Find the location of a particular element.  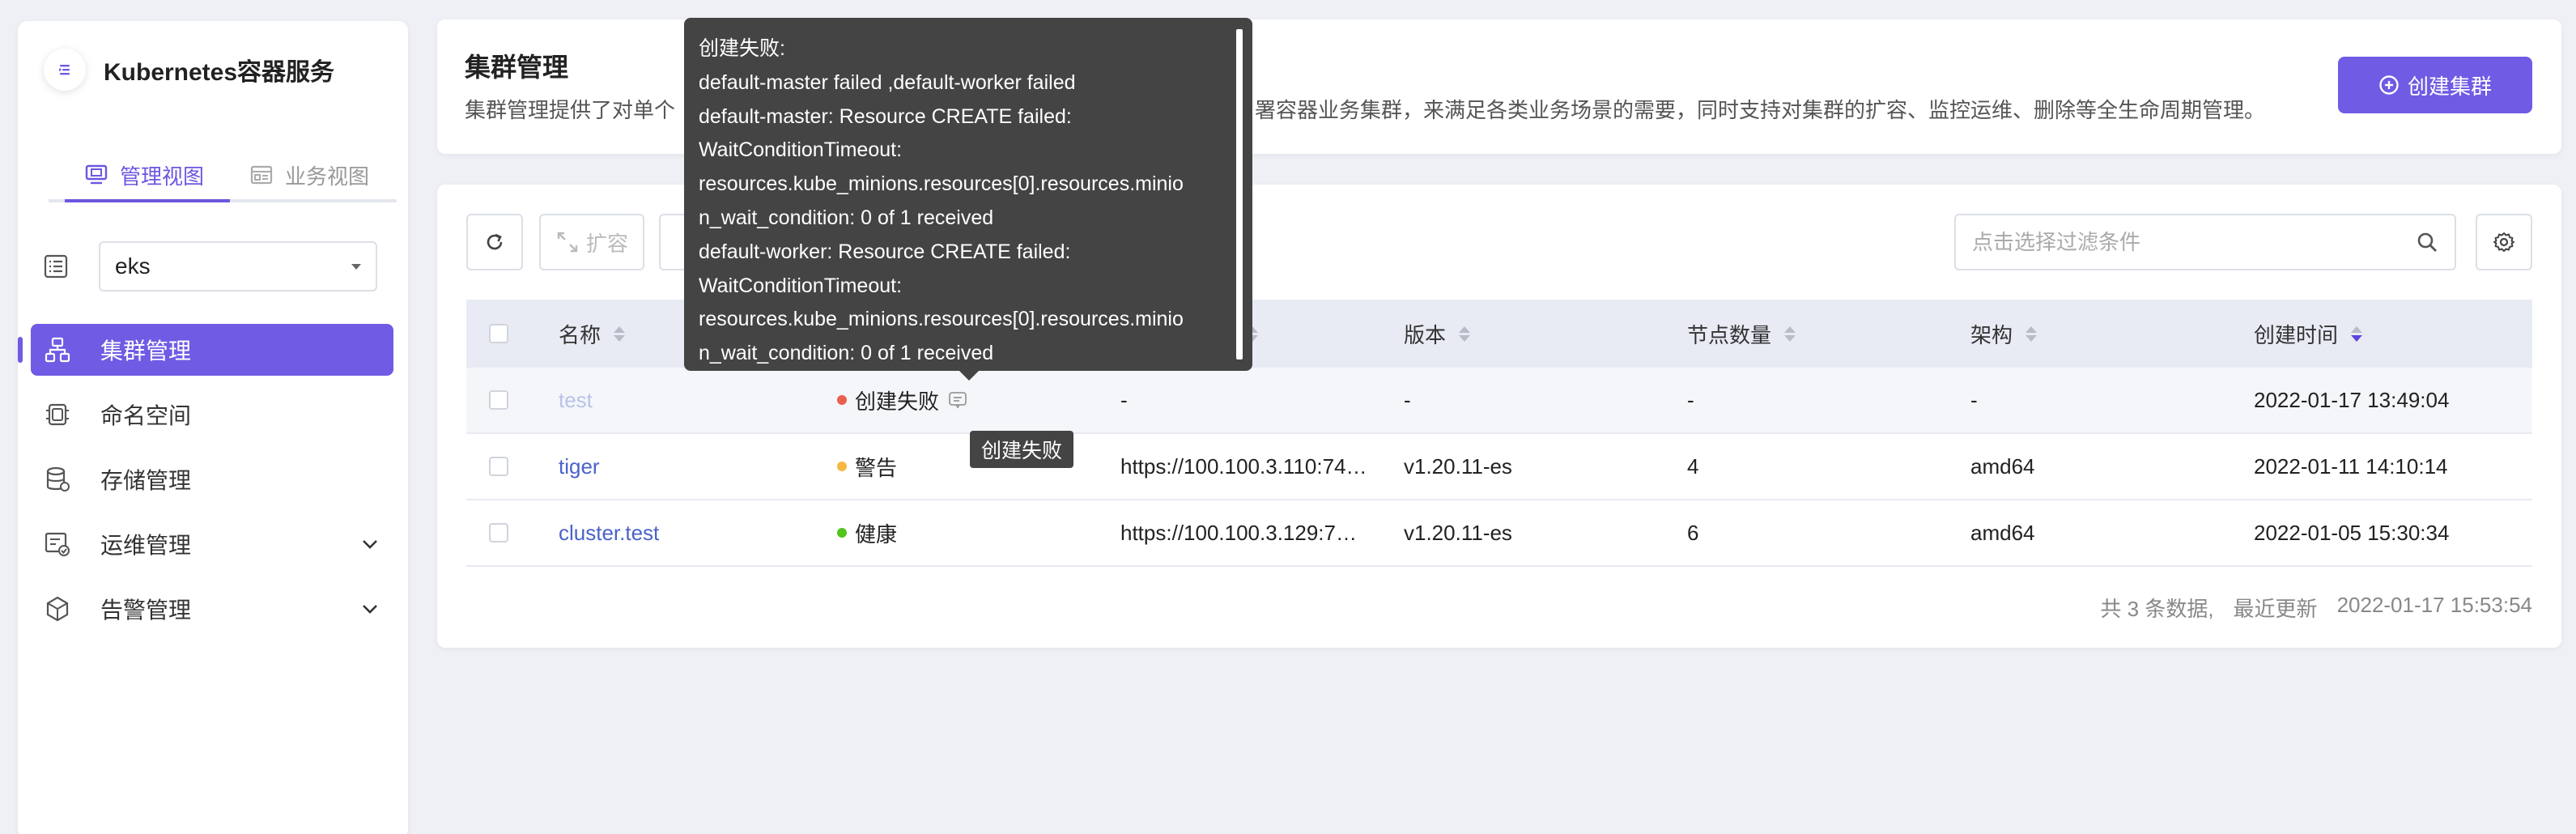

expand-icon is located at coordinates (568, 243).